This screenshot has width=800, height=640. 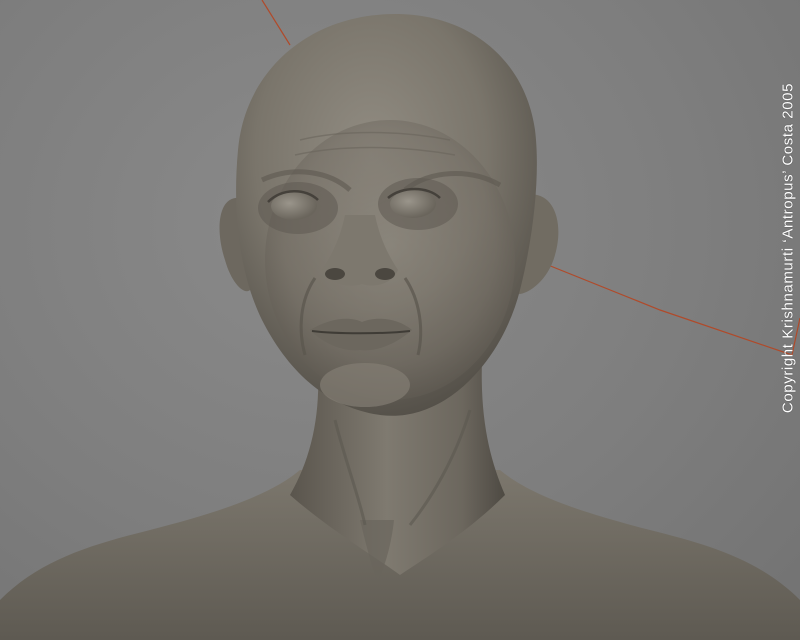 I want to click on chin, so click(x=365, y=385).